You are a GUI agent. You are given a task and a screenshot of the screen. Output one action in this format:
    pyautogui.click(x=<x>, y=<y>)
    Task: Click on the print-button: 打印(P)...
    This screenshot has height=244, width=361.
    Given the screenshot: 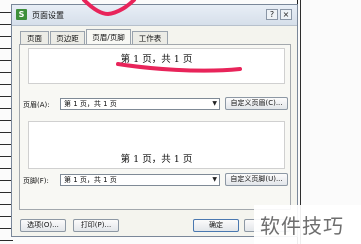 What is the action you would take?
    pyautogui.click(x=96, y=225)
    